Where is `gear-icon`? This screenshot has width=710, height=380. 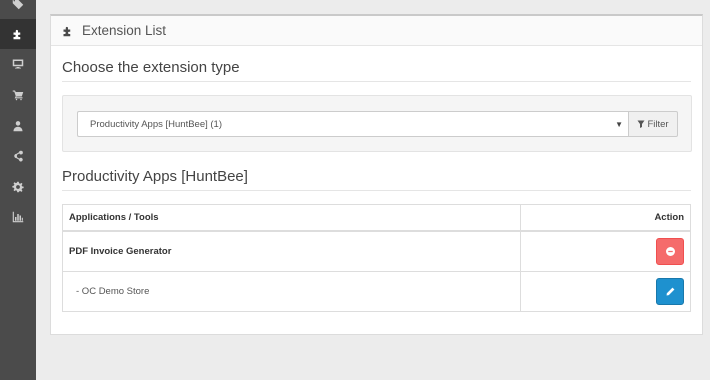
gear-icon is located at coordinates (18, 187).